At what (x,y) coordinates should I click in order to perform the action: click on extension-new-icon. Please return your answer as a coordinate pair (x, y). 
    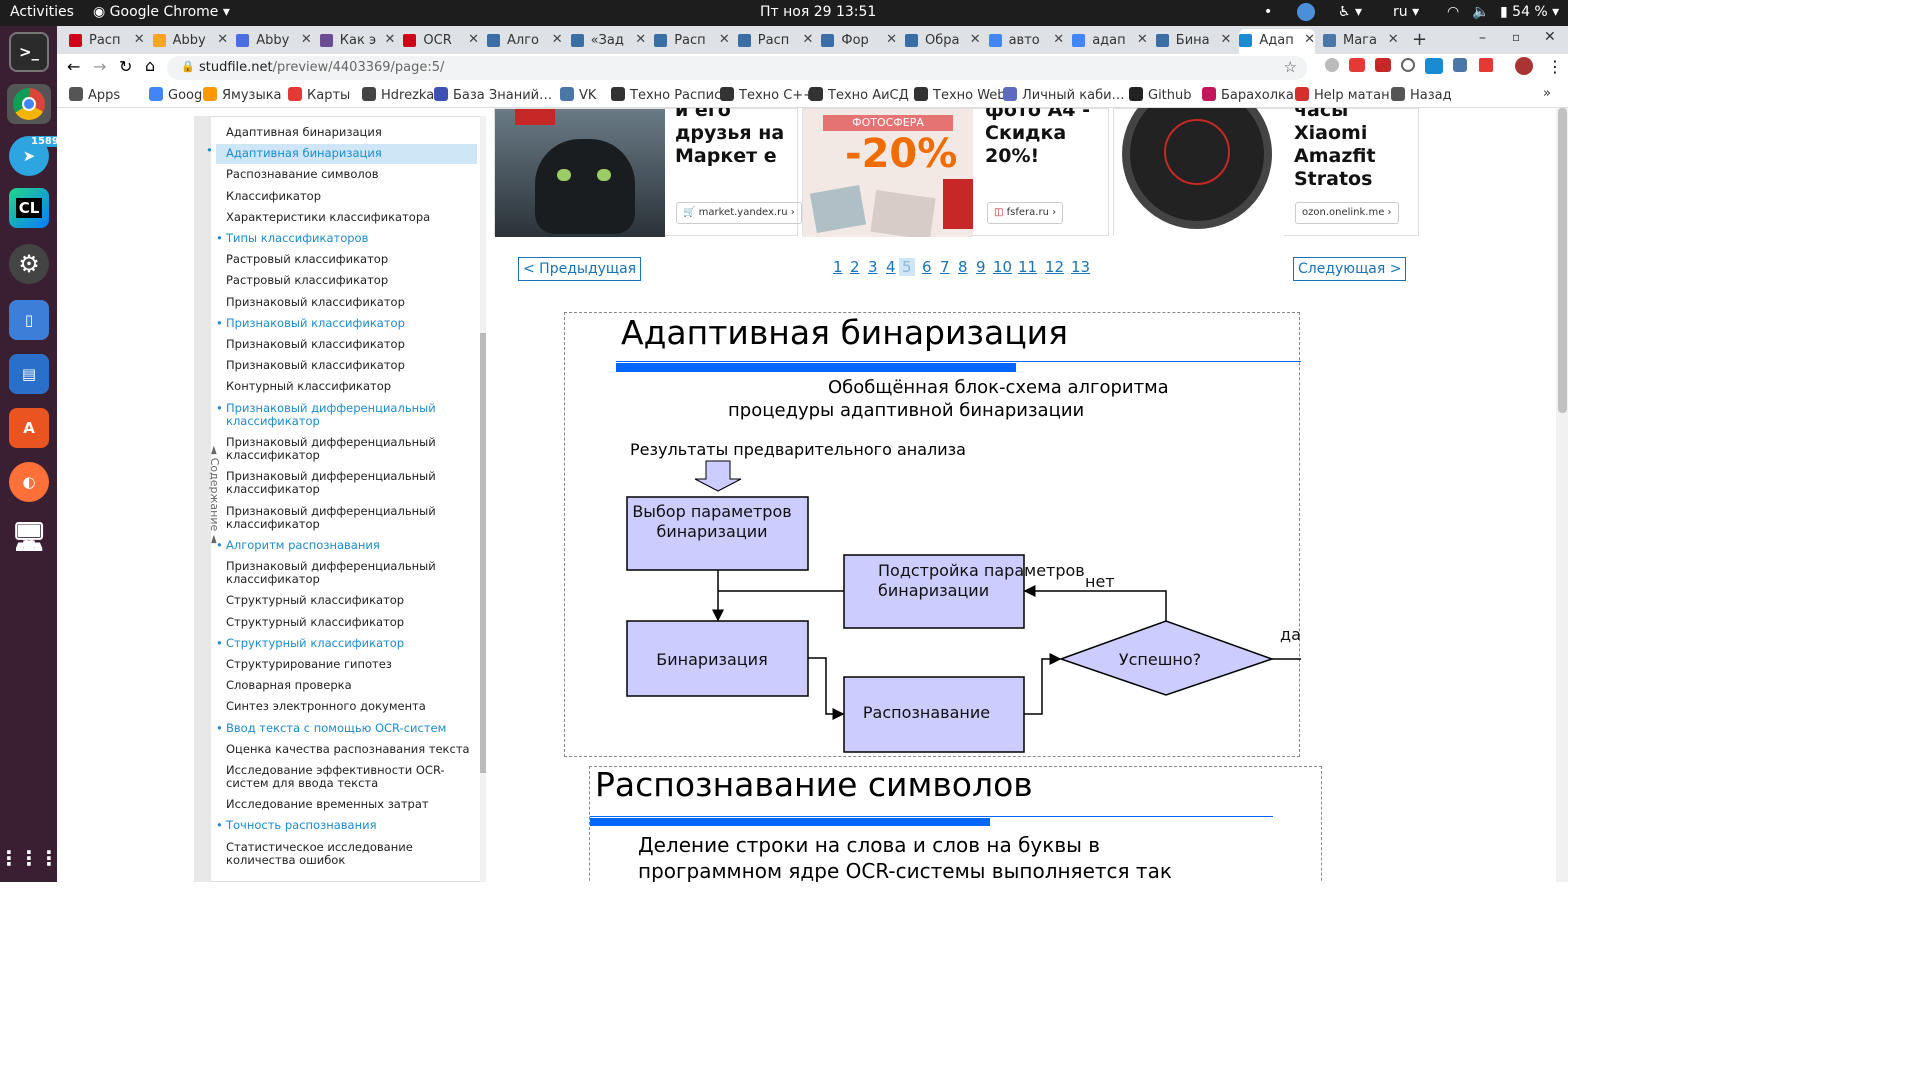
    Looking at the image, I should click on (1434, 66).